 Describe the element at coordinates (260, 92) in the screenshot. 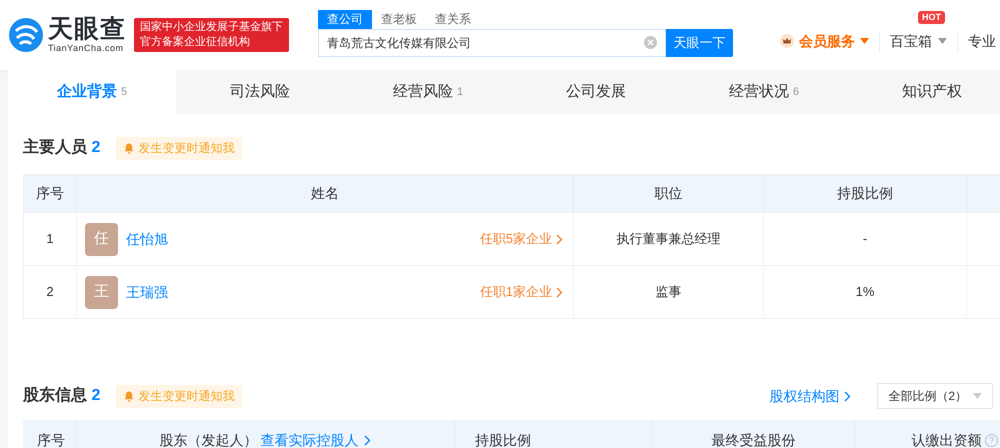

I see `section-tab: 司法风险` at that location.